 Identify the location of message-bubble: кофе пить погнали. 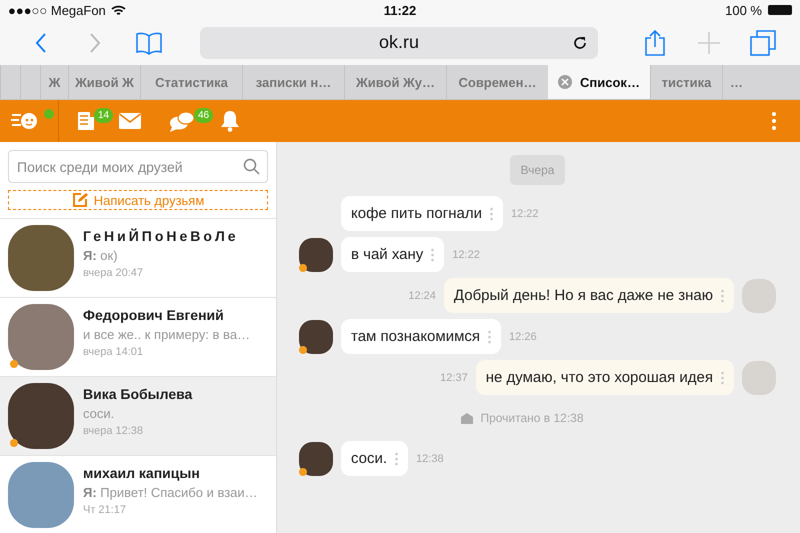
(422, 213).